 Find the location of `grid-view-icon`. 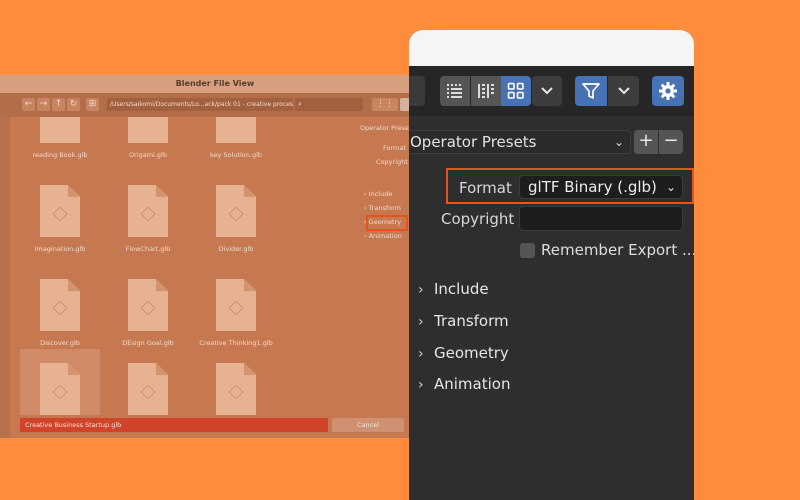

grid-view-icon is located at coordinates (515, 90).